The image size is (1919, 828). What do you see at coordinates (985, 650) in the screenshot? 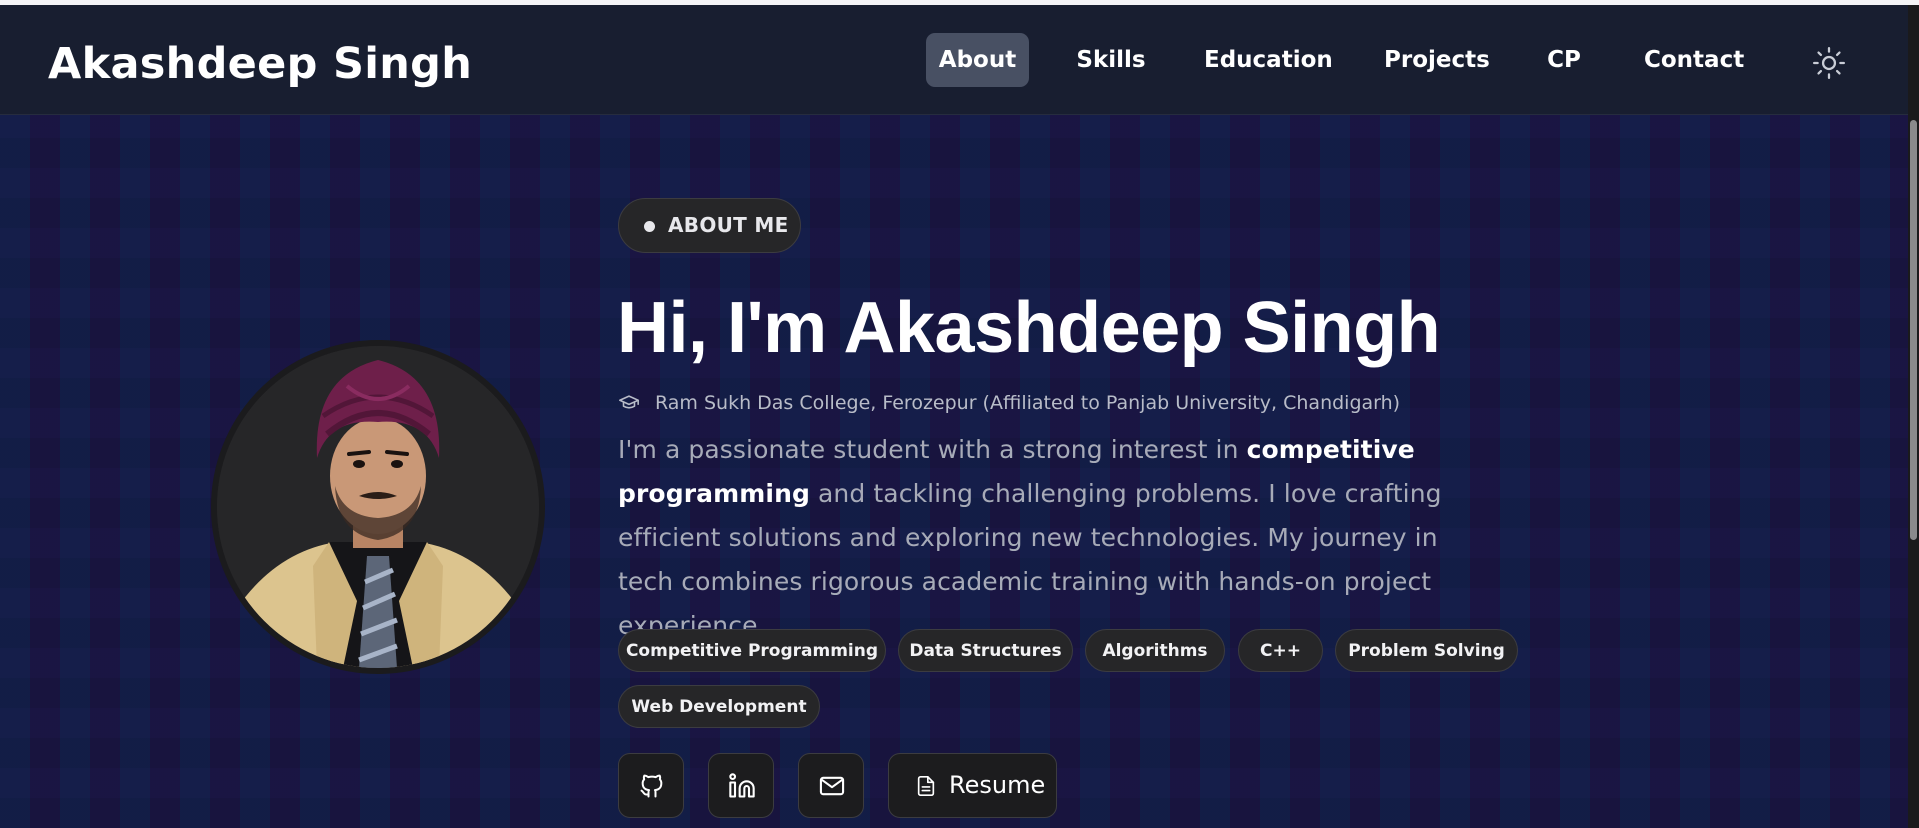
I see `skill-tag: Data Structures` at bounding box center [985, 650].